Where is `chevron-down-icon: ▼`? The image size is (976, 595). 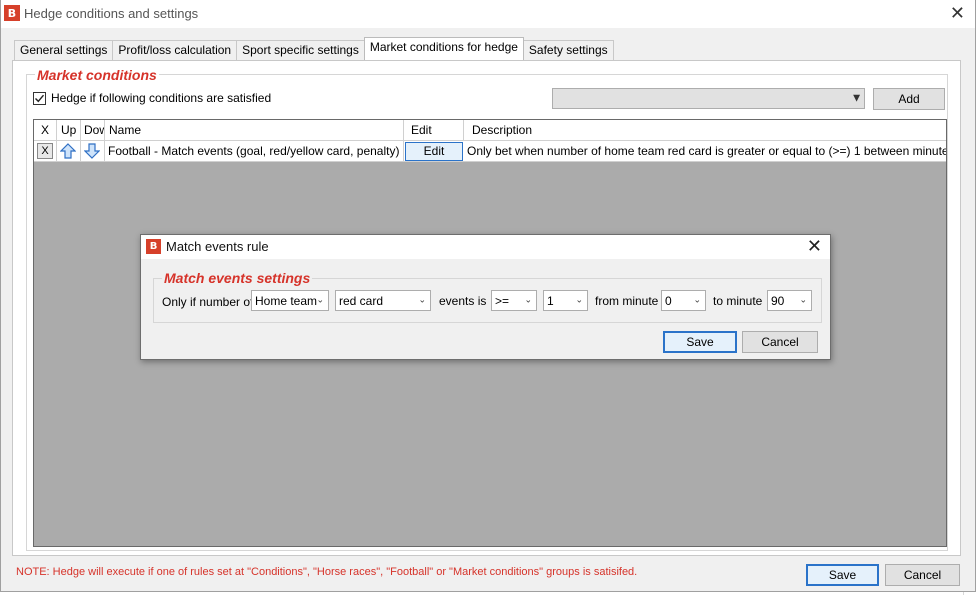
chevron-down-icon: ▼ is located at coordinates (856, 98).